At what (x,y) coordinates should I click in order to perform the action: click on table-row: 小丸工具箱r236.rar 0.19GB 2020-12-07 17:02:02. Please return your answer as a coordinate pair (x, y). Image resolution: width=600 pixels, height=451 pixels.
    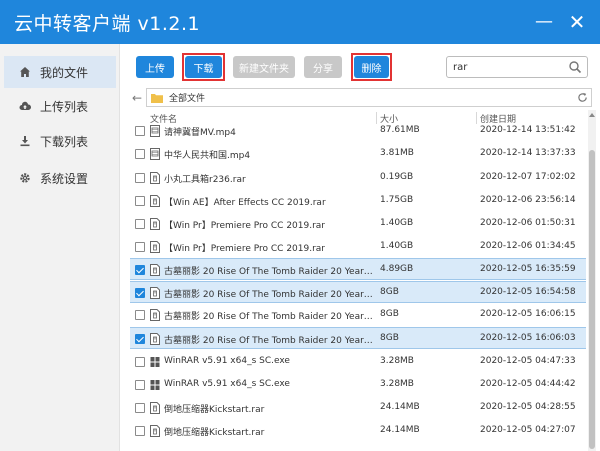
    Looking at the image, I should click on (358, 178).